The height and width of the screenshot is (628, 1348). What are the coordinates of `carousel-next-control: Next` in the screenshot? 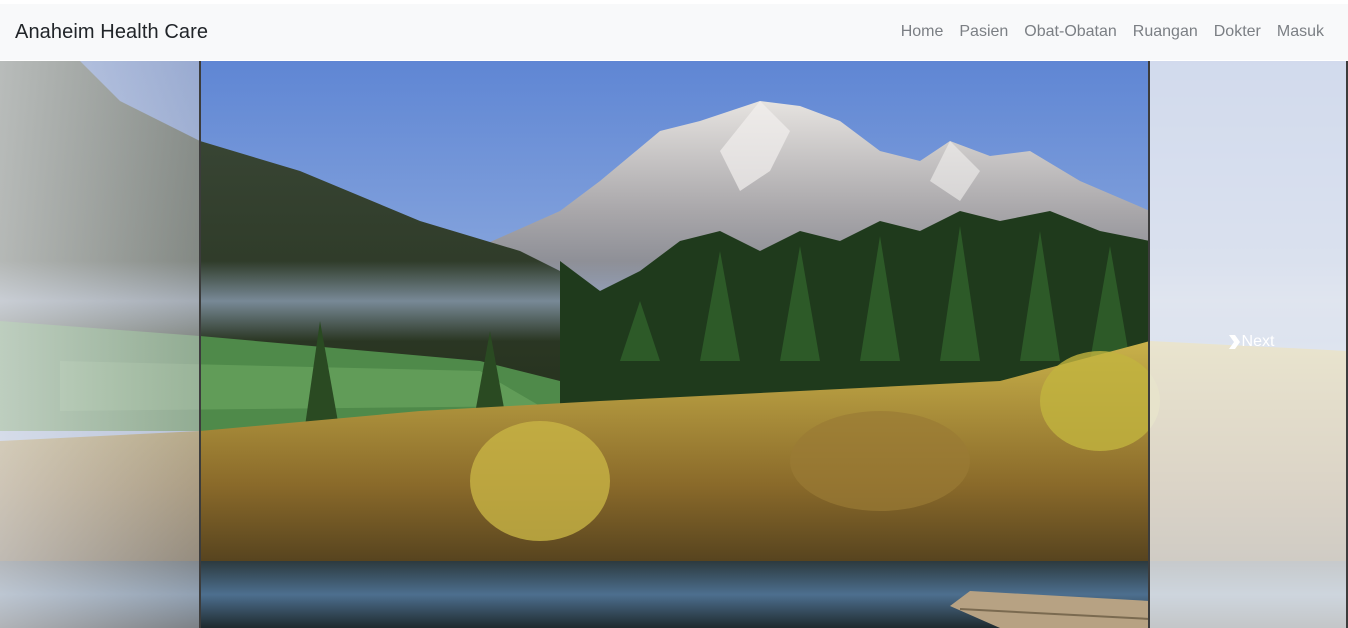 It's located at (1248, 344).